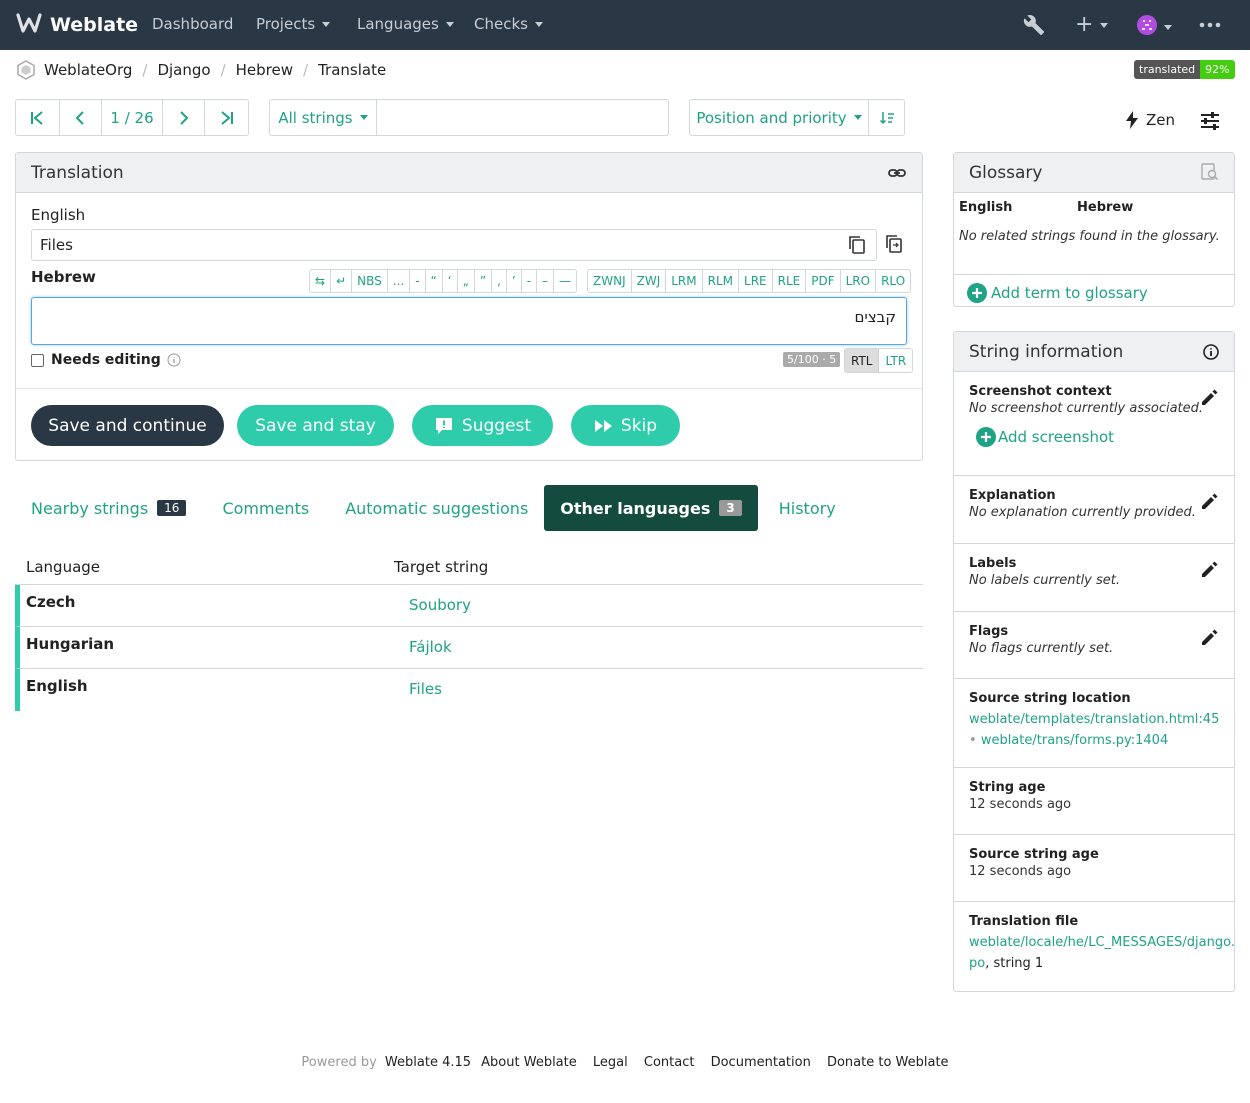 The image size is (1250, 1103). What do you see at coordinates (565, 281) in the screenshot?
I see `char-button: —` at bounding box center [565, 281].